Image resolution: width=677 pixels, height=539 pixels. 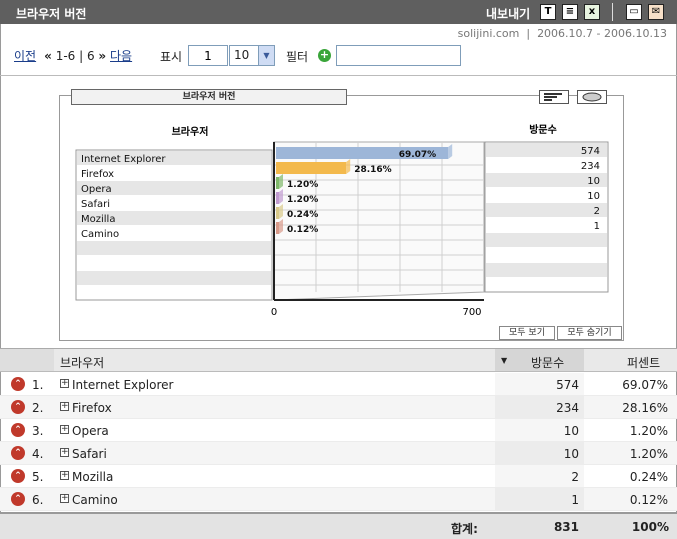 What do you see at coordinates (90, 431) in the screenshot?
I see `browser-name: Opera` at bounding box center [90, 431].